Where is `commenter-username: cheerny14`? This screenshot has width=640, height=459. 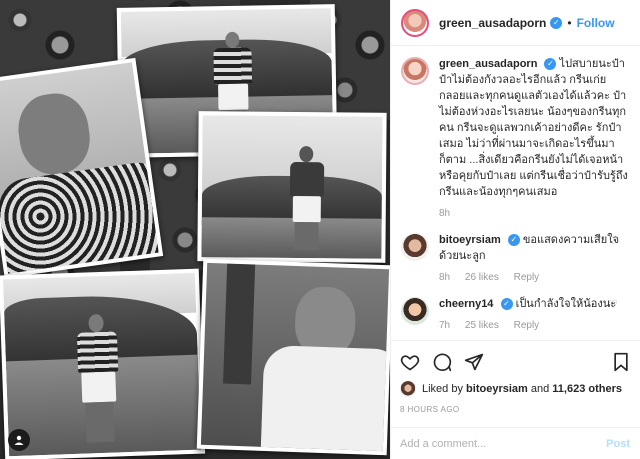
commenter-username: cheerny14 is located at coordinates (466, 304).